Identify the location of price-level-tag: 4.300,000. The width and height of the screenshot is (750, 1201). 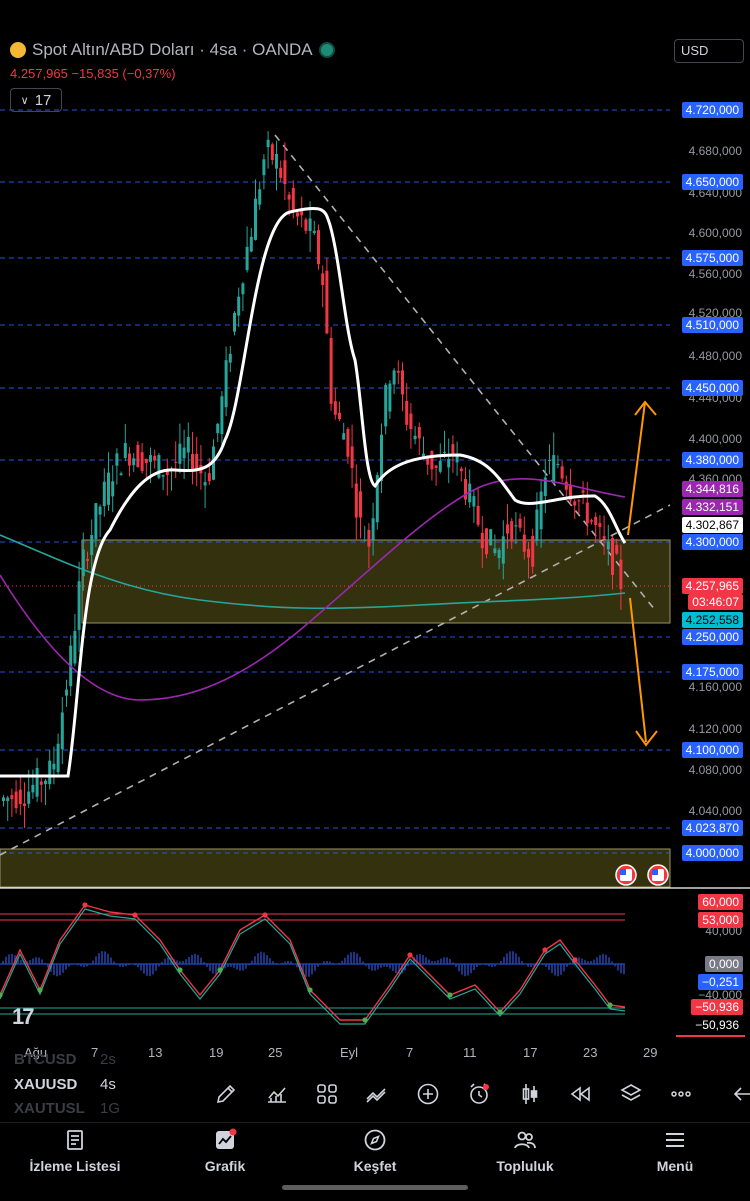
(712, 542).